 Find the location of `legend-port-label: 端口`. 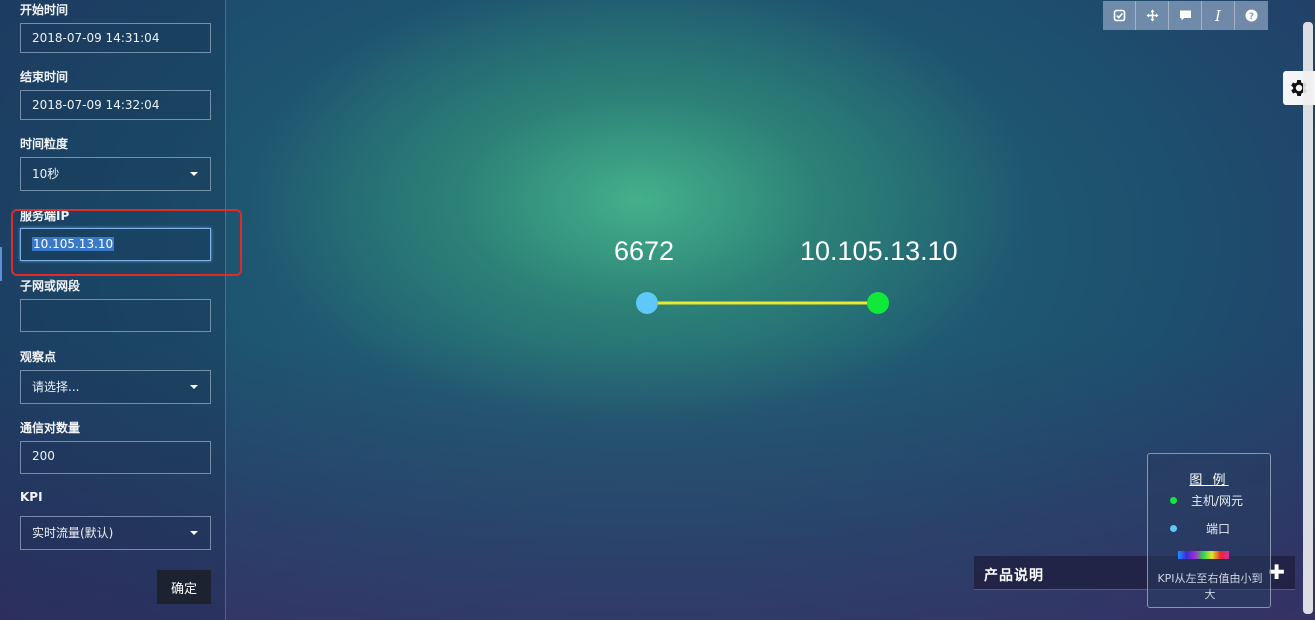

legend-port-label: 端口 is located at coordinates (1218, 529).